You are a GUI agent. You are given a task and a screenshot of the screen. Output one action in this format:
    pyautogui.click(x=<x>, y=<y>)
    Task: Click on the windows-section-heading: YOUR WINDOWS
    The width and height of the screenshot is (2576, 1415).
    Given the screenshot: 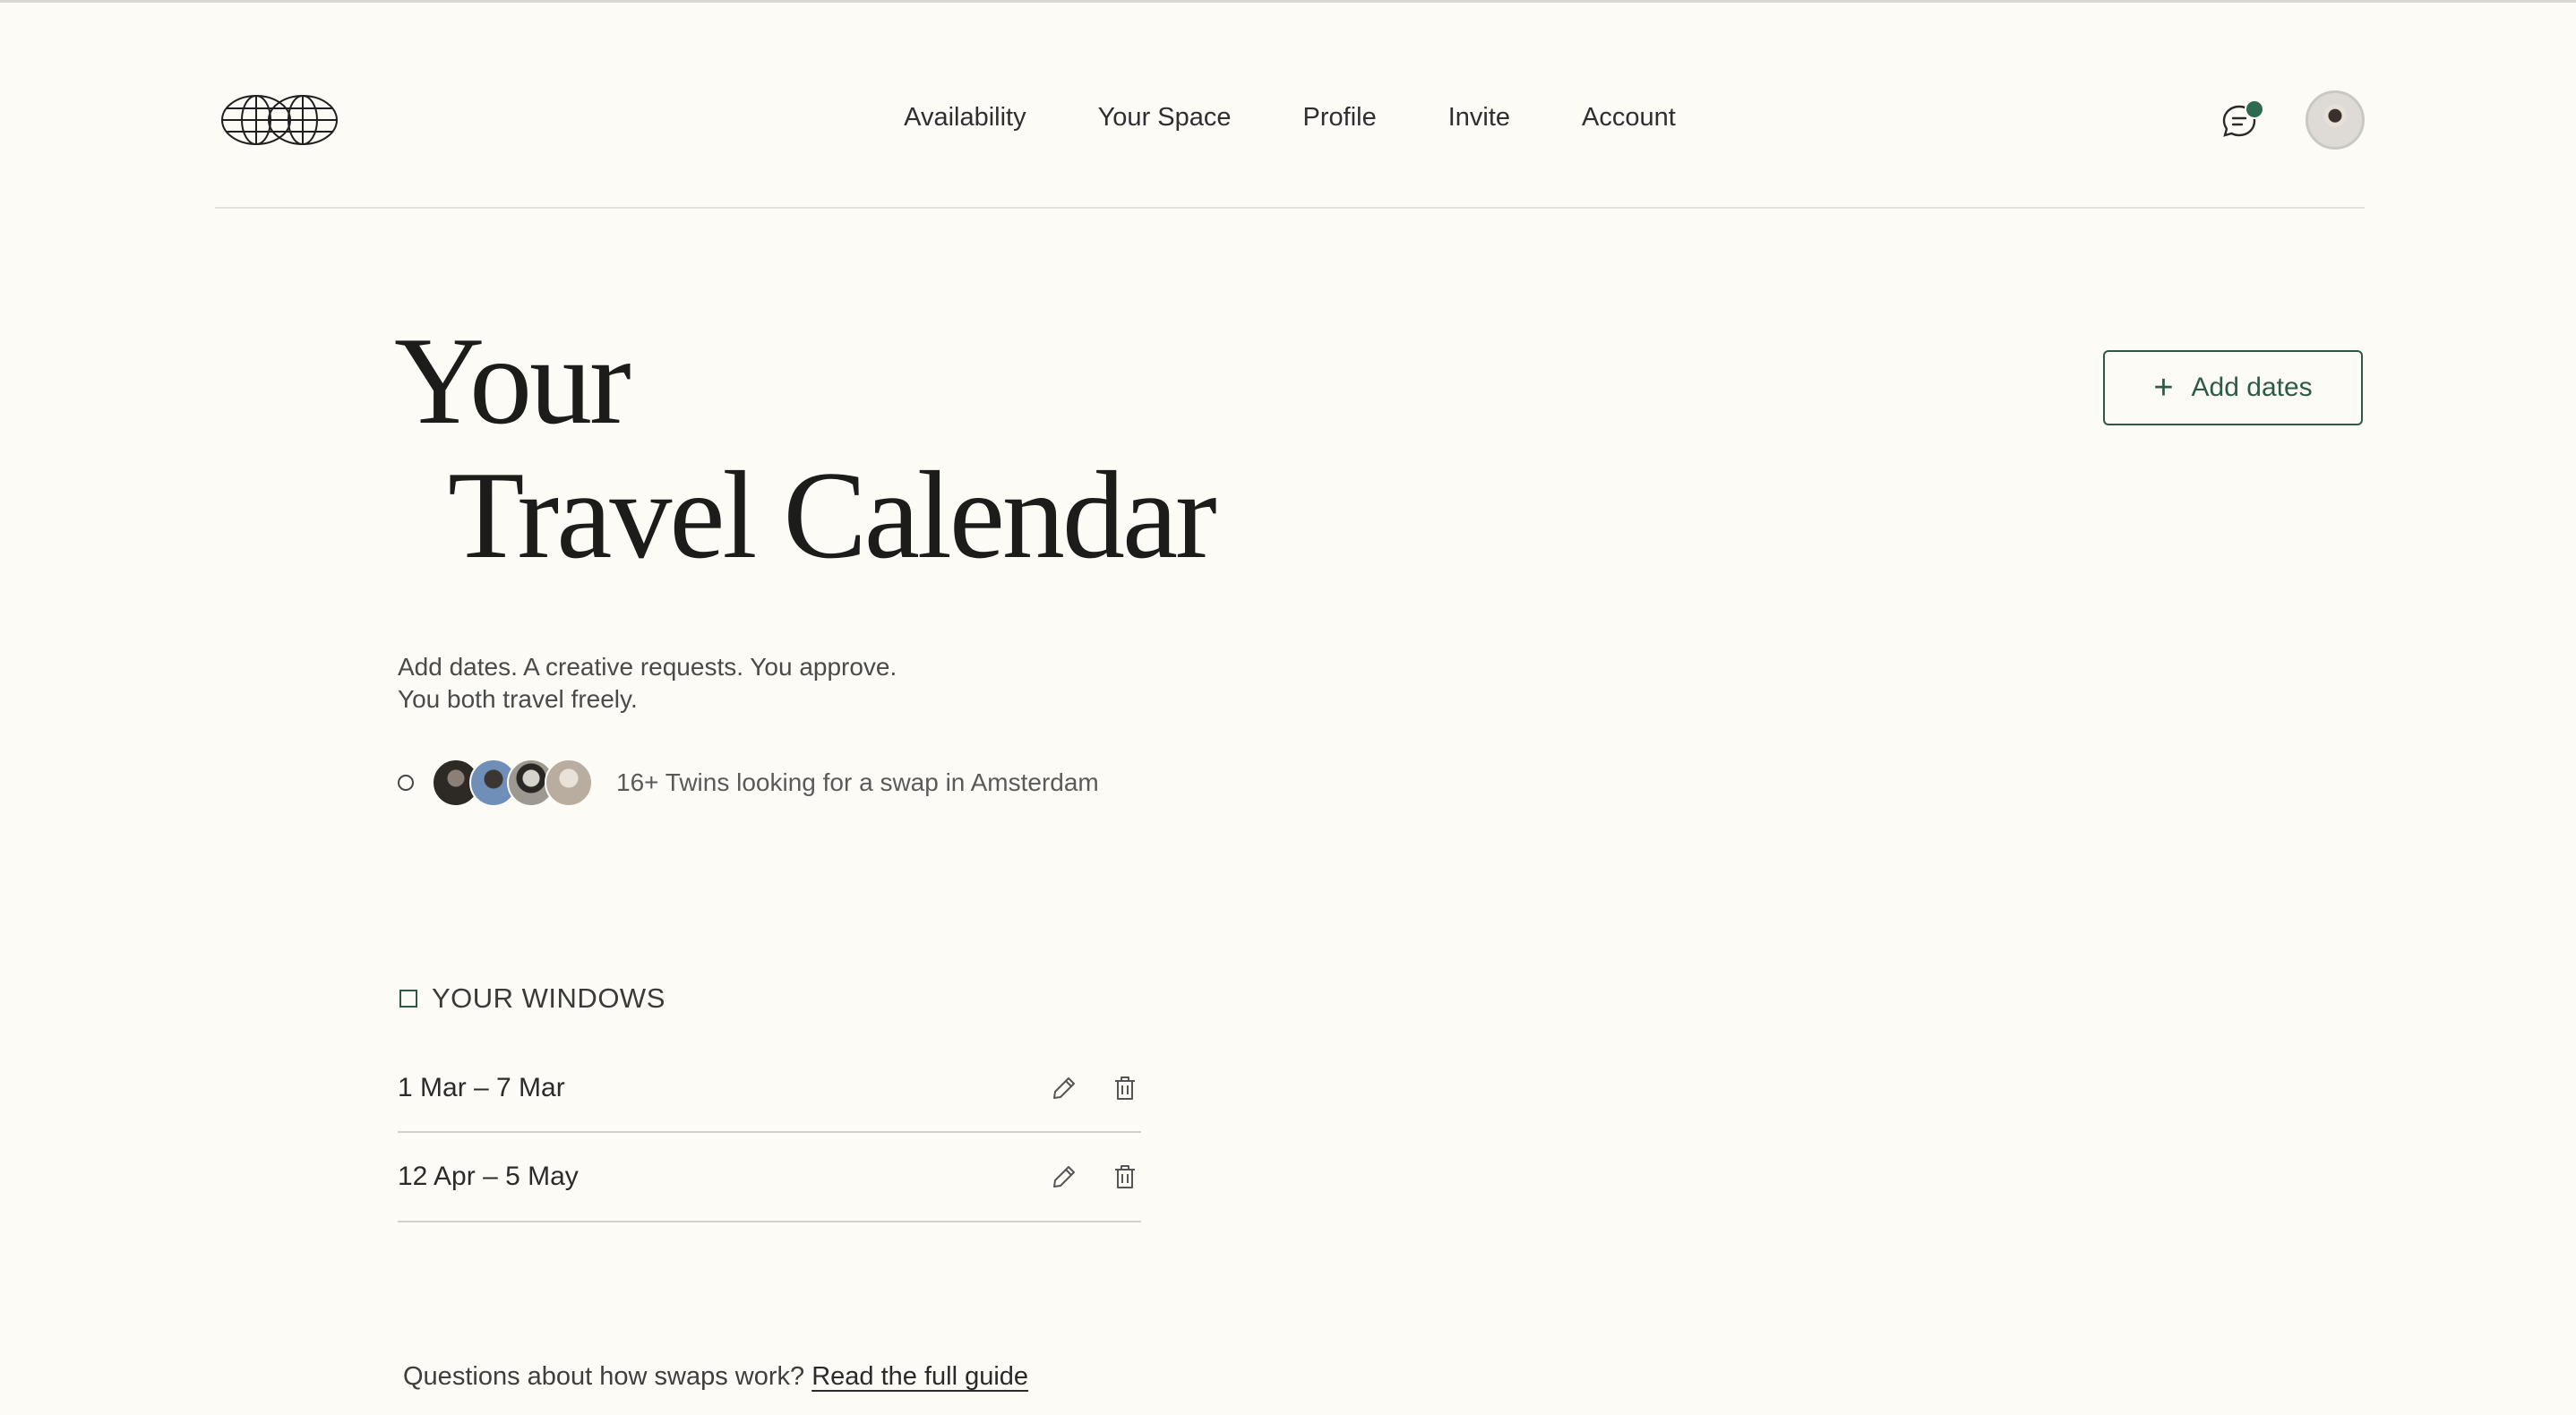 What is the action you would take?
    pyautogui.click(x=532, y=998)
    